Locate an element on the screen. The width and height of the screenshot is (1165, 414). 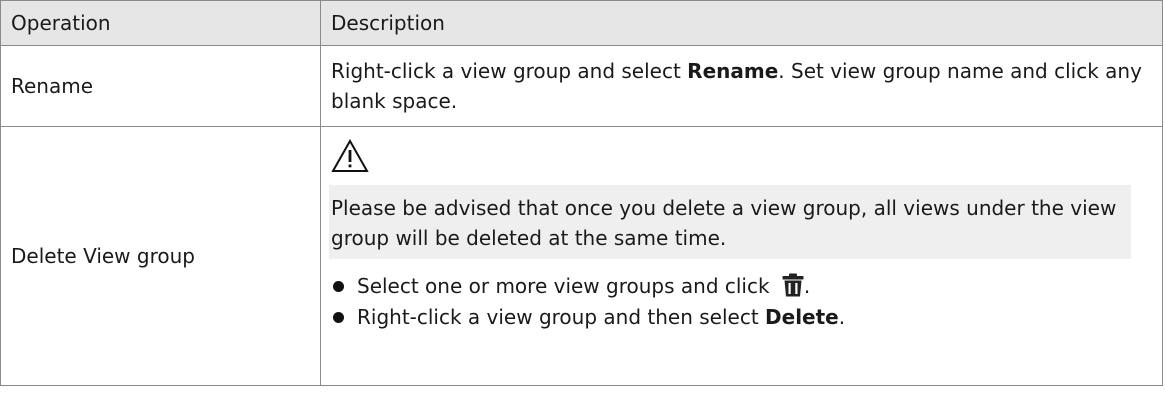
table-header-row: Operation Description is located at coordinates (581, 23).